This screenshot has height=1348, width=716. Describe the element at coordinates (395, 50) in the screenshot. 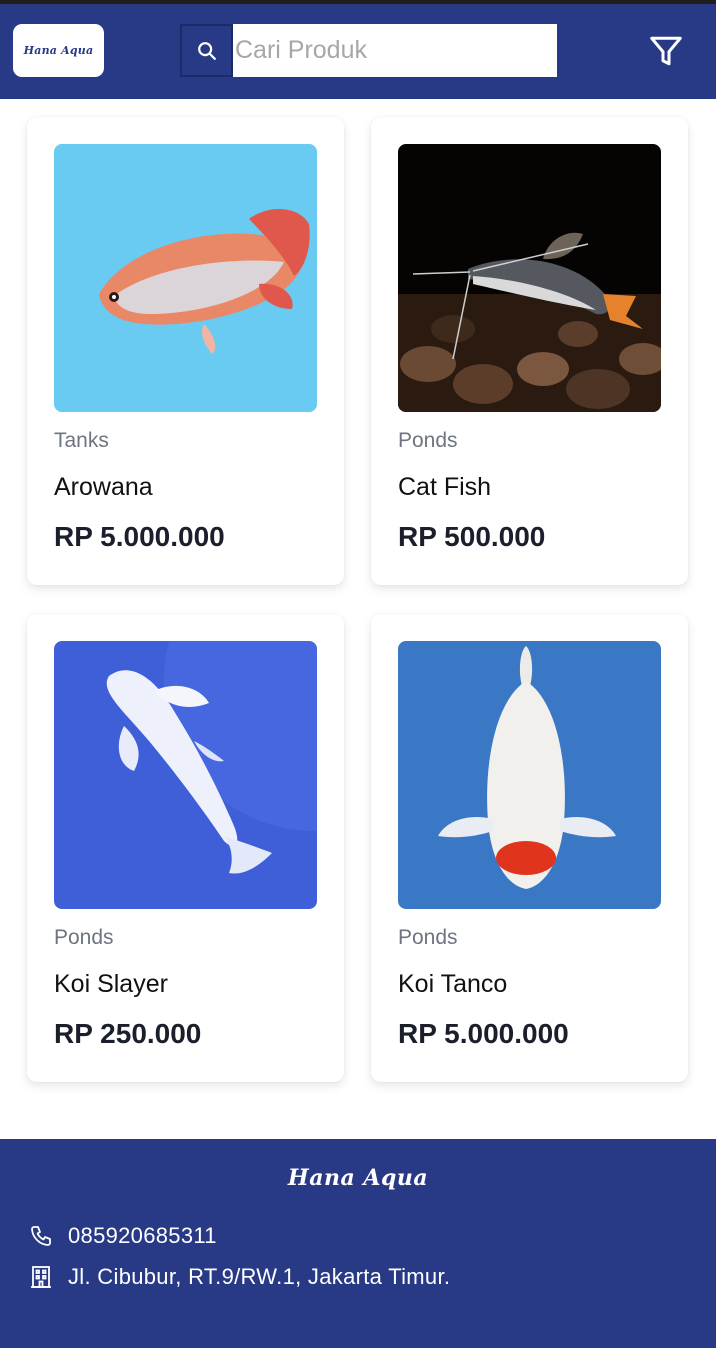

I see `search-input` at that location.